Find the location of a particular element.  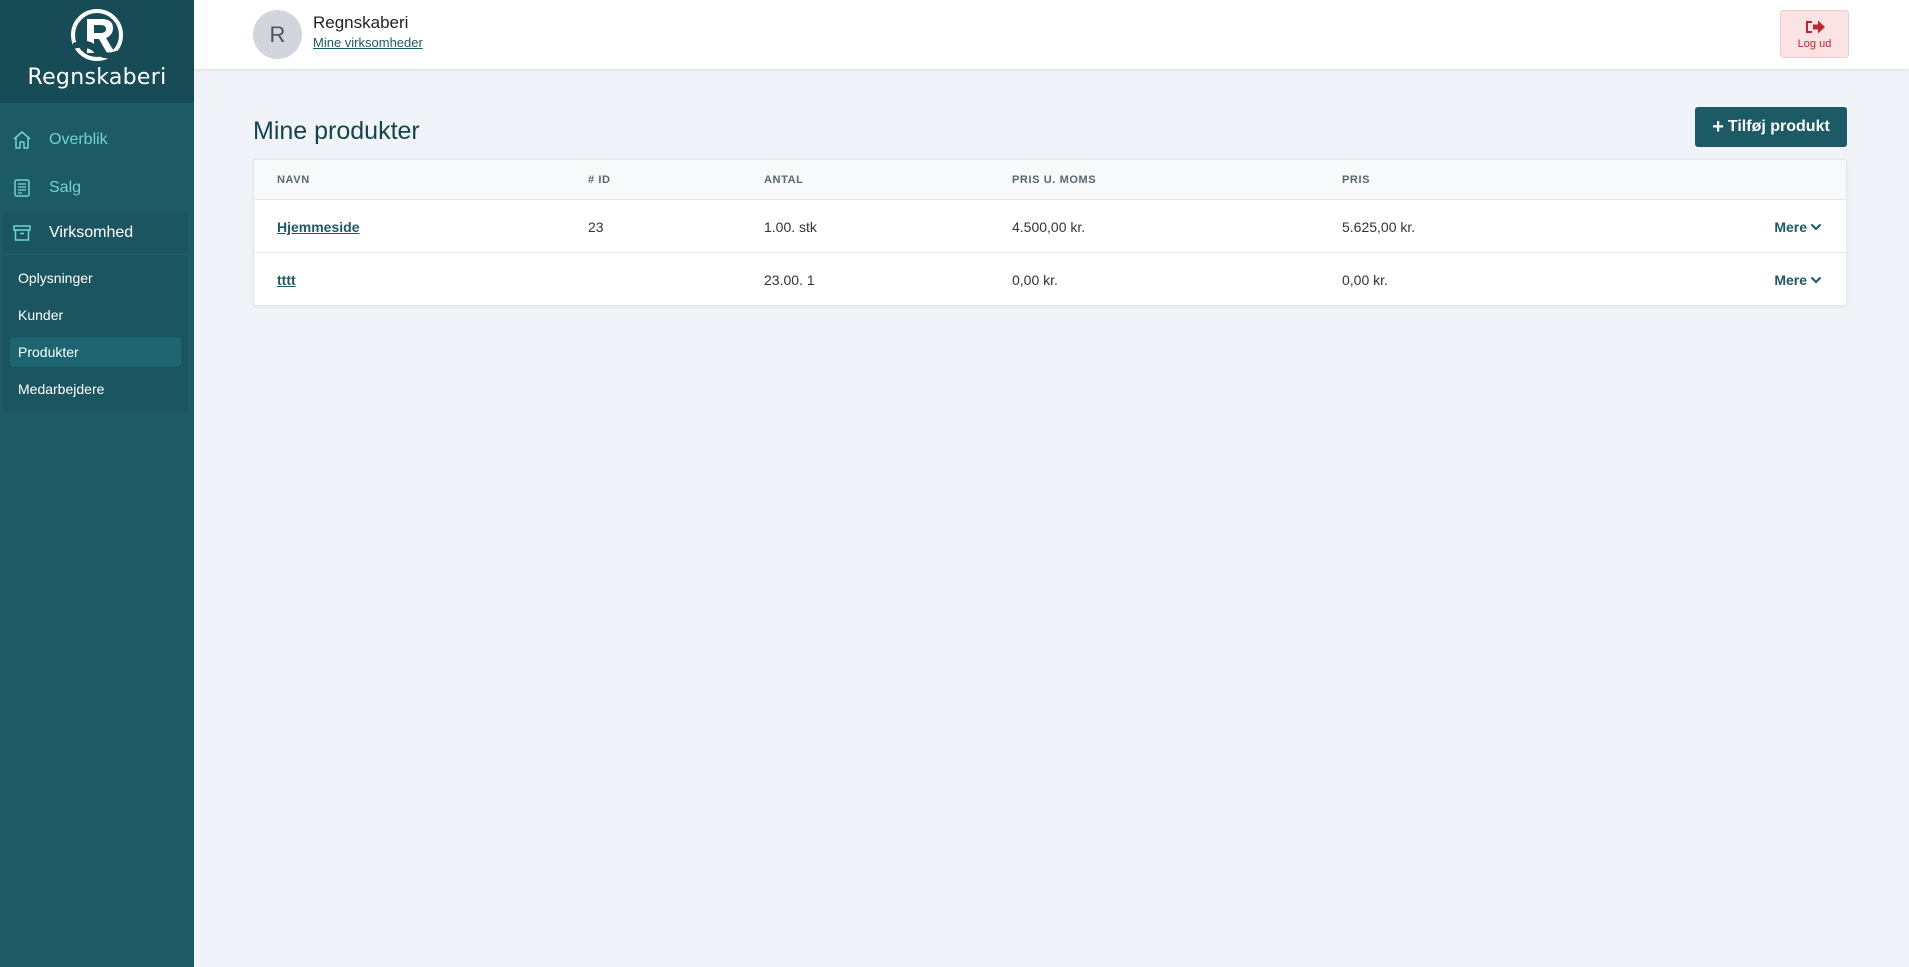

product-price-excl-vat: 4.500,00 kr. is located at coordinates (1049, 227).